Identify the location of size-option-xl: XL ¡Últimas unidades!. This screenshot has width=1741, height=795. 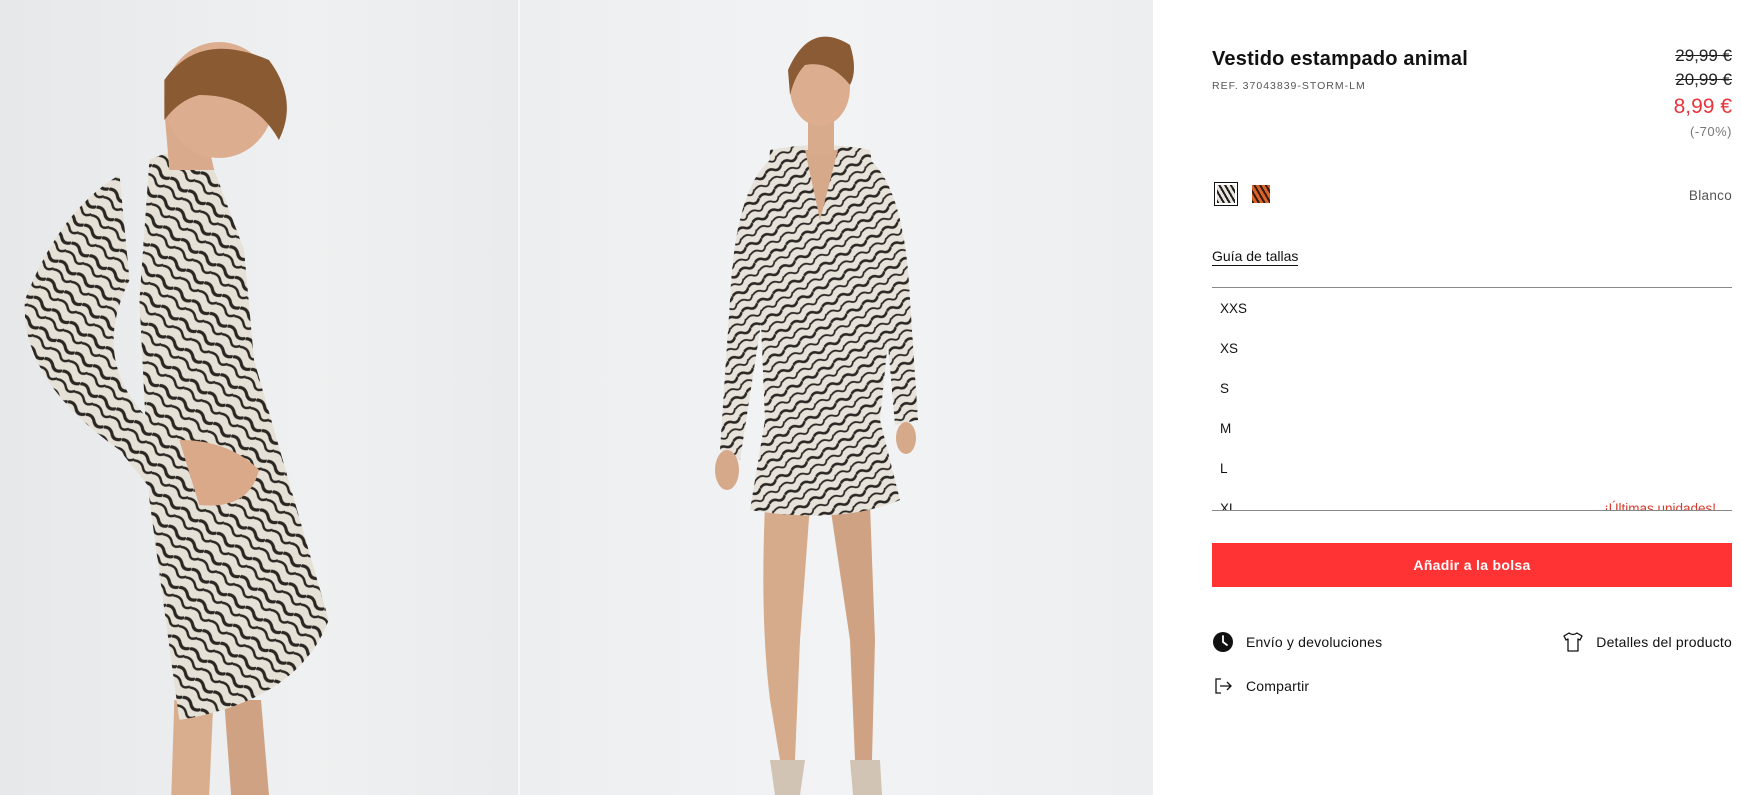
(1472, 499).